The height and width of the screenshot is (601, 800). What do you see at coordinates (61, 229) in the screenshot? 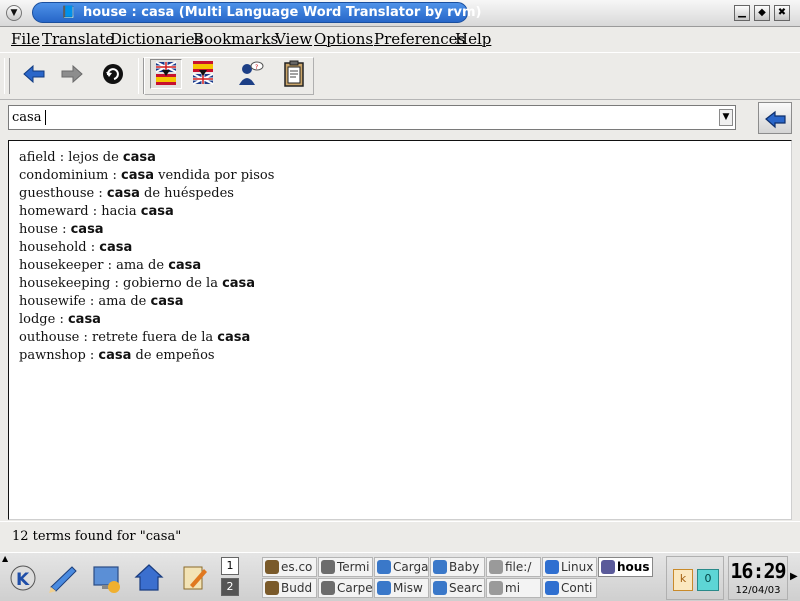
I see `result-line: house : casa` at bounding box center [61, 229].